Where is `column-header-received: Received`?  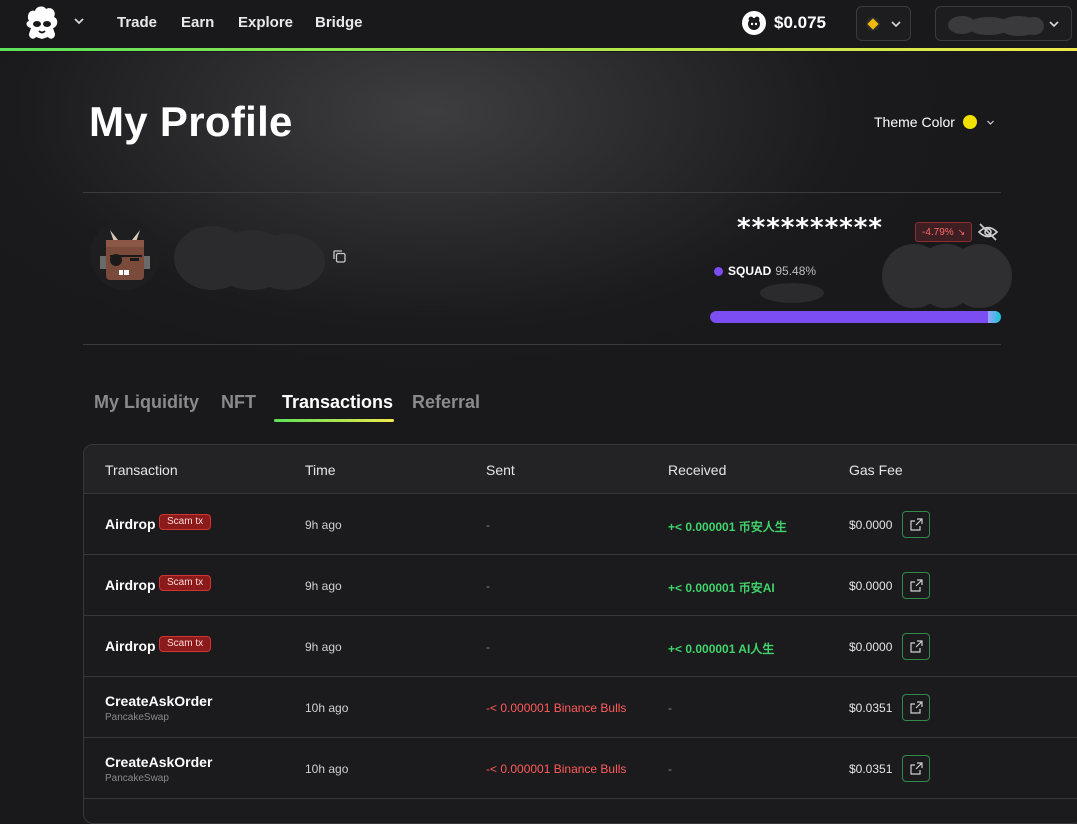
column-header-received: Received is located at coordinates (697, 470).